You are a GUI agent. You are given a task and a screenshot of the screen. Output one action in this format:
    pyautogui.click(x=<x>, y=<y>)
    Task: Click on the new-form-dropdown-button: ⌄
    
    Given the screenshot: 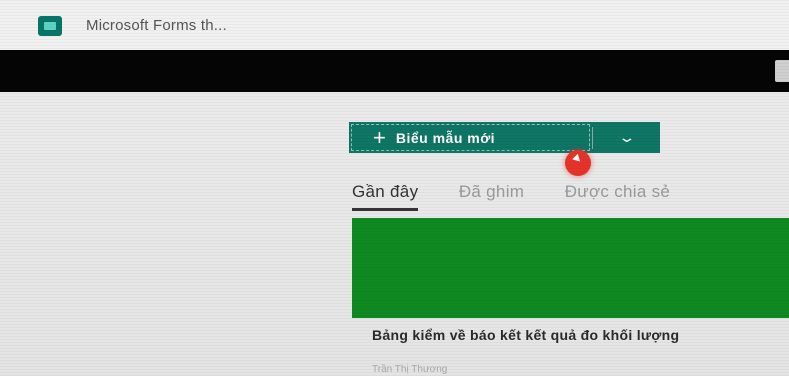 What is the action you would take?
    pyautogui.click(x=626, y=137)
    